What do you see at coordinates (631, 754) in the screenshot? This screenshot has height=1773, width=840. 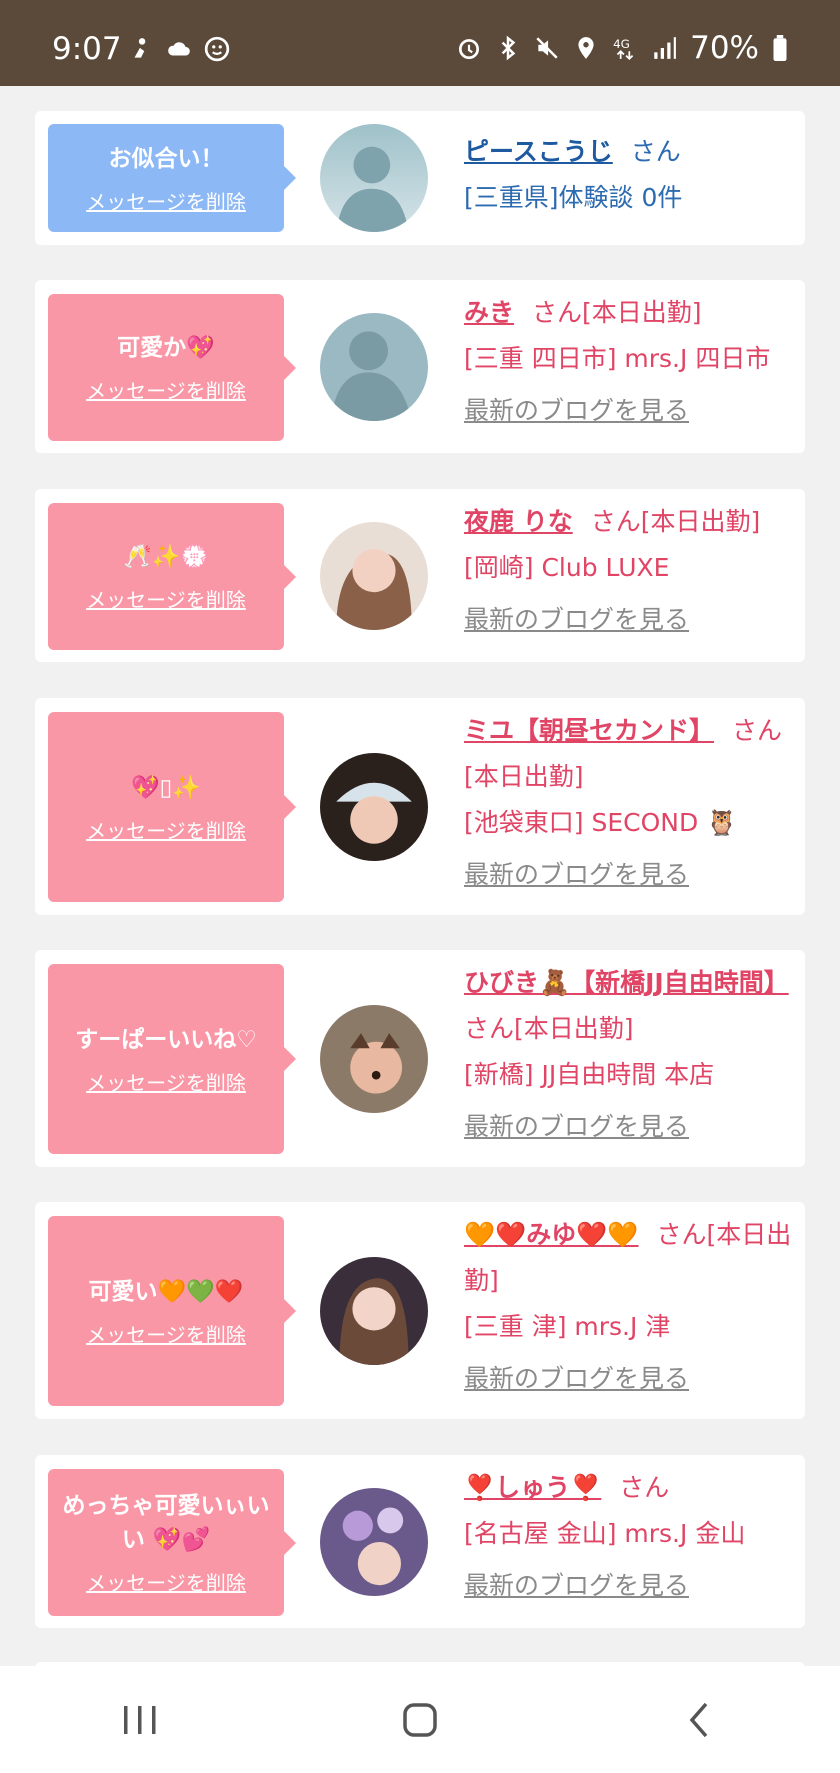 I see `name-line: ミユ【朝昼セカンド】 さん[本日出勤]` at bounding box center [631, 754].